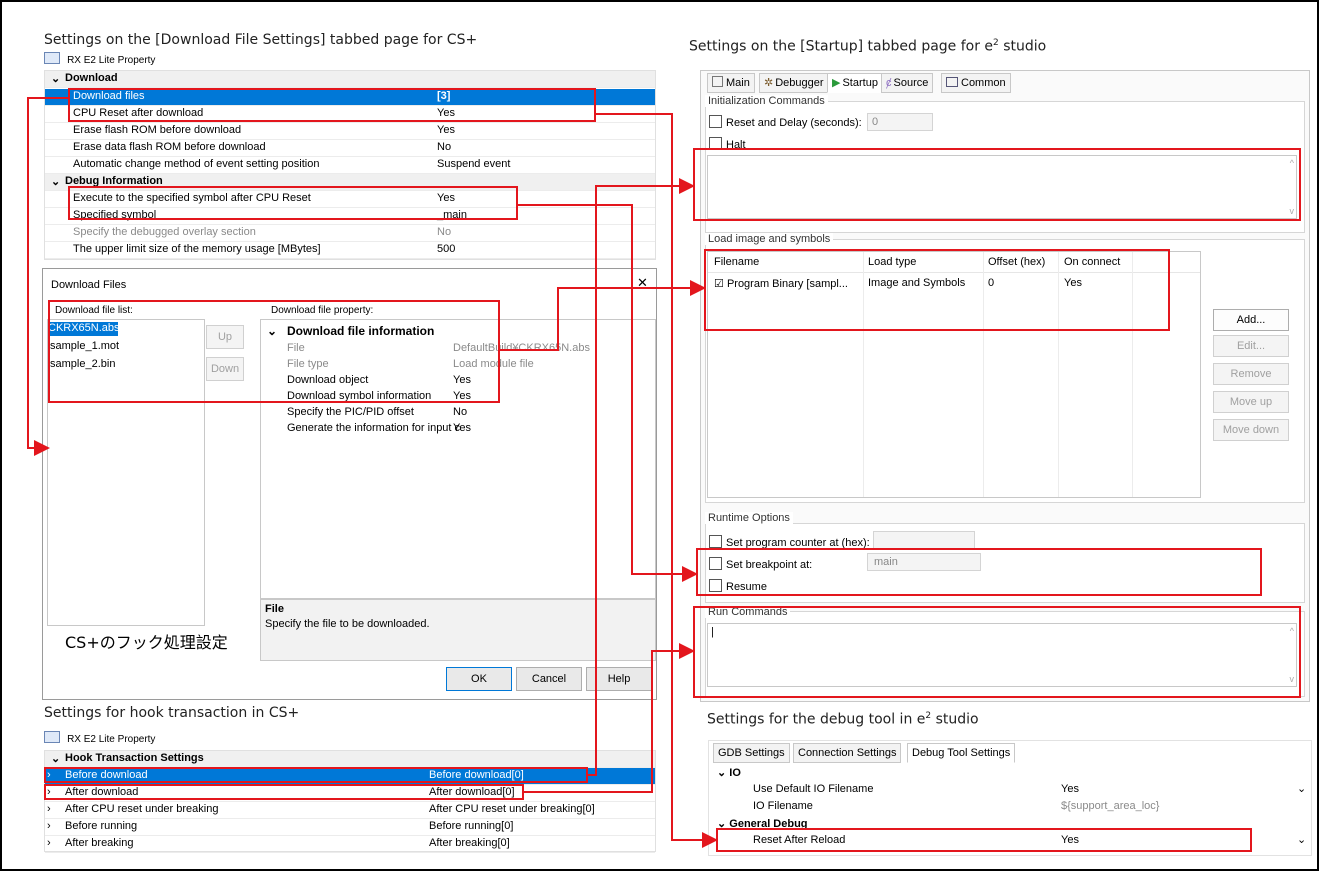 The image size is (1319, 871). I want to click on arrow-dialog-to-load-image, so click(603, 315).